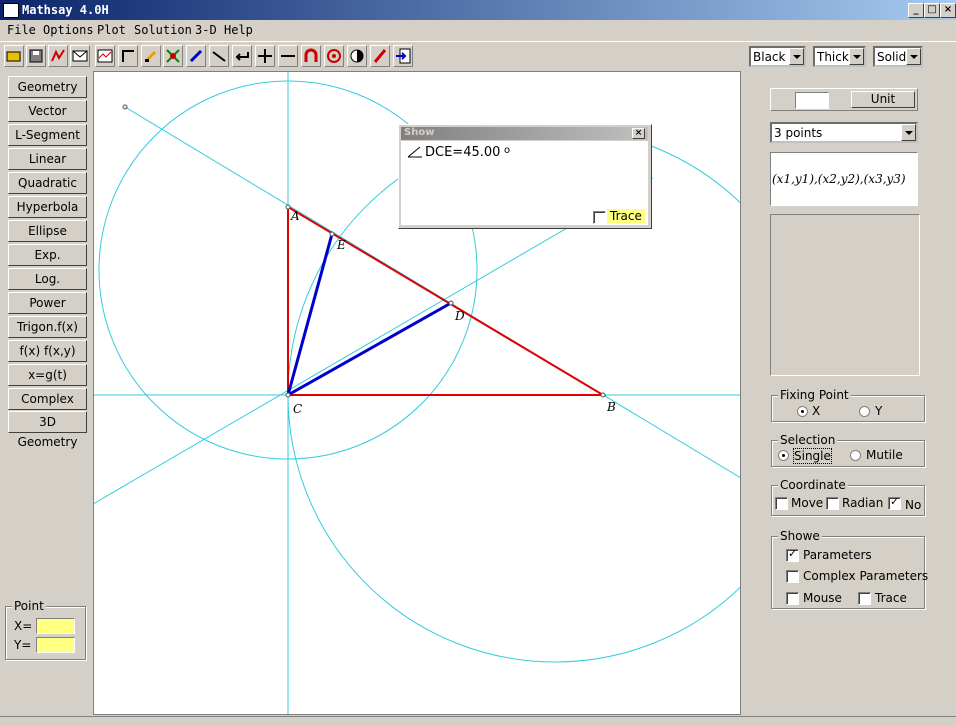  Describe the element at coordinates (603, 395) in the screenshot. I see `vertex-b` at that location.